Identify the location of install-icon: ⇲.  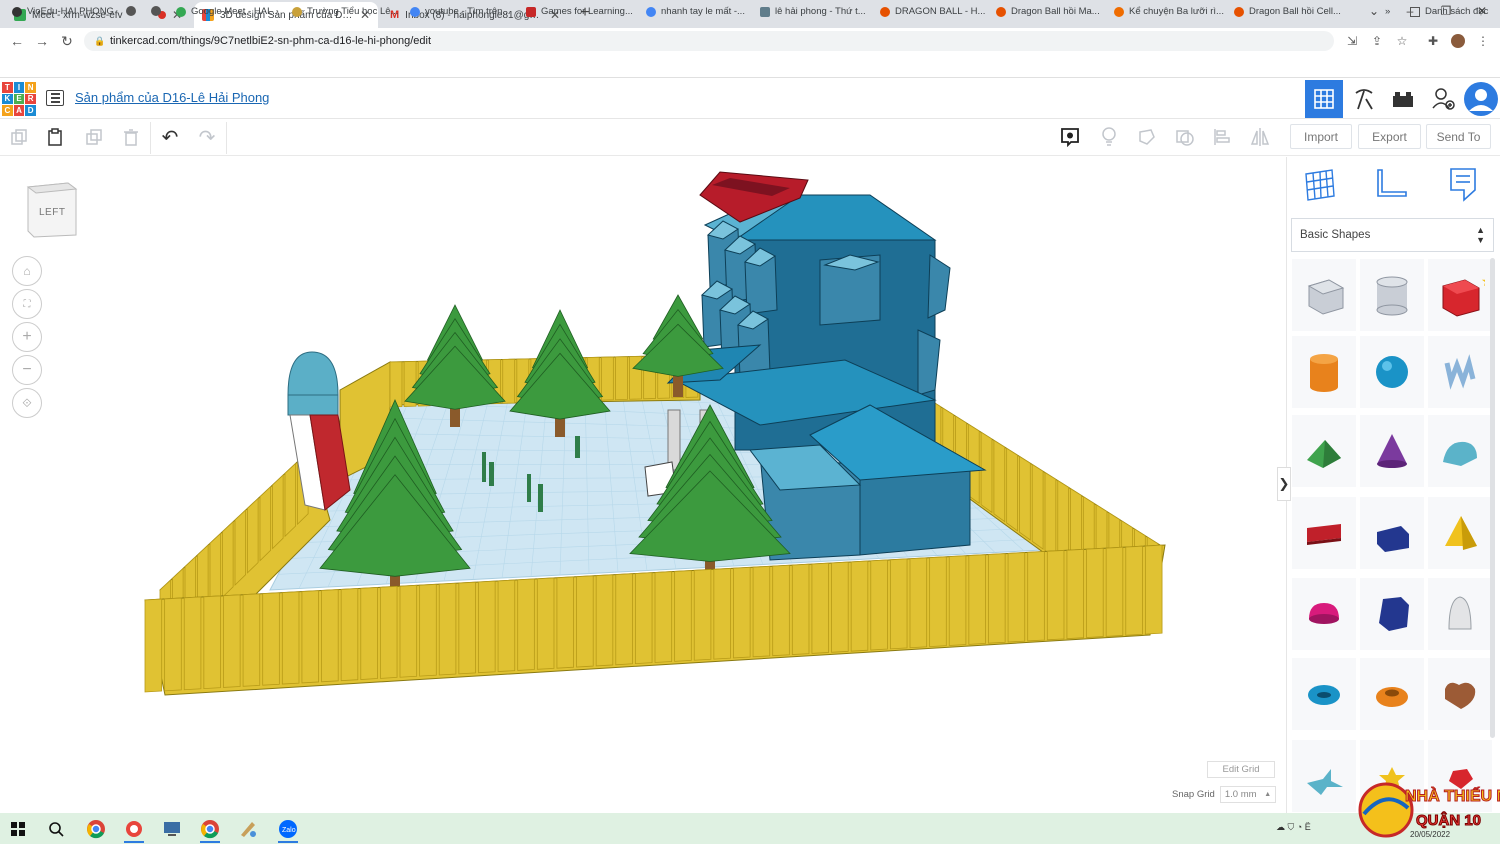
(1352, 41).